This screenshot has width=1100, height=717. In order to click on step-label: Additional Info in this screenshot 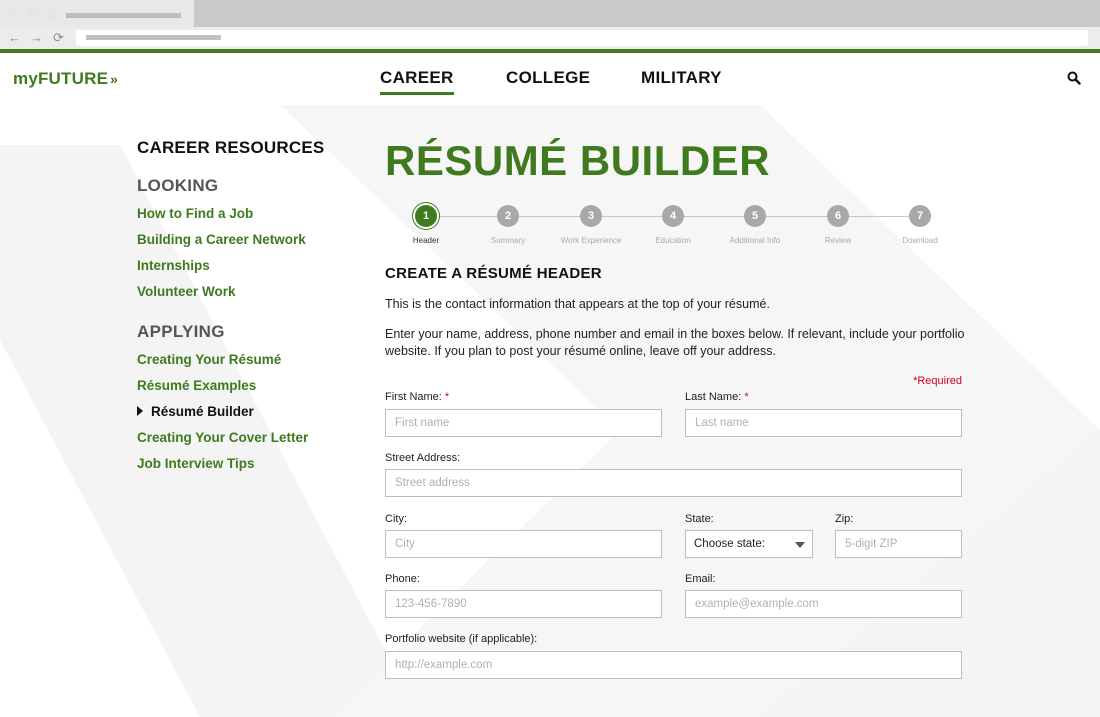, I will do `click(755, 240)`.